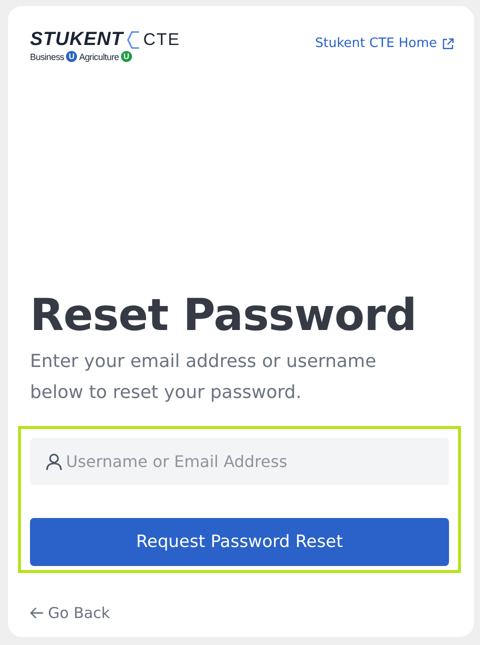 The width and height of the screenshot is (480, 645). What do you see at coordinates (224, 316) in the screenshot?
I see `page-title: Reset Password` at bounding box center [224, 316].